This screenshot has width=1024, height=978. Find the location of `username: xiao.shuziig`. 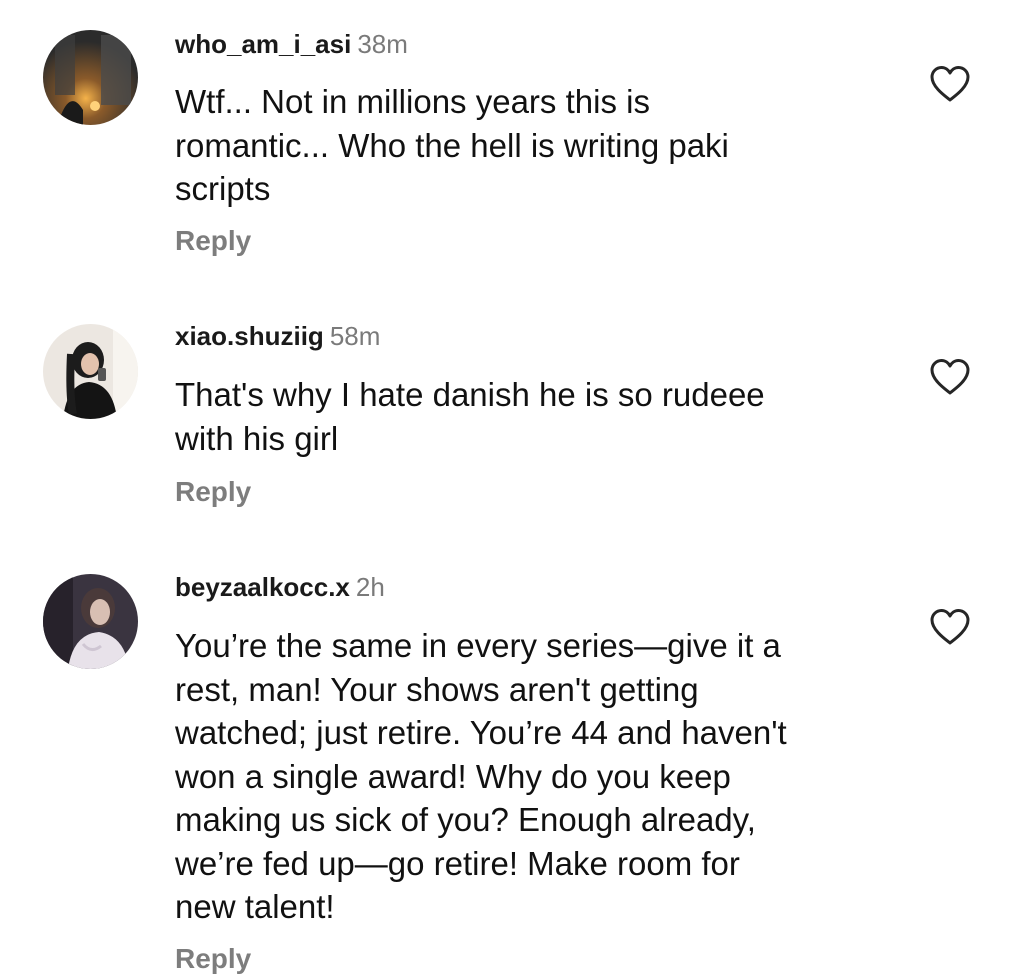

username: xiao.shuziig is located at coordinates (249, 336).